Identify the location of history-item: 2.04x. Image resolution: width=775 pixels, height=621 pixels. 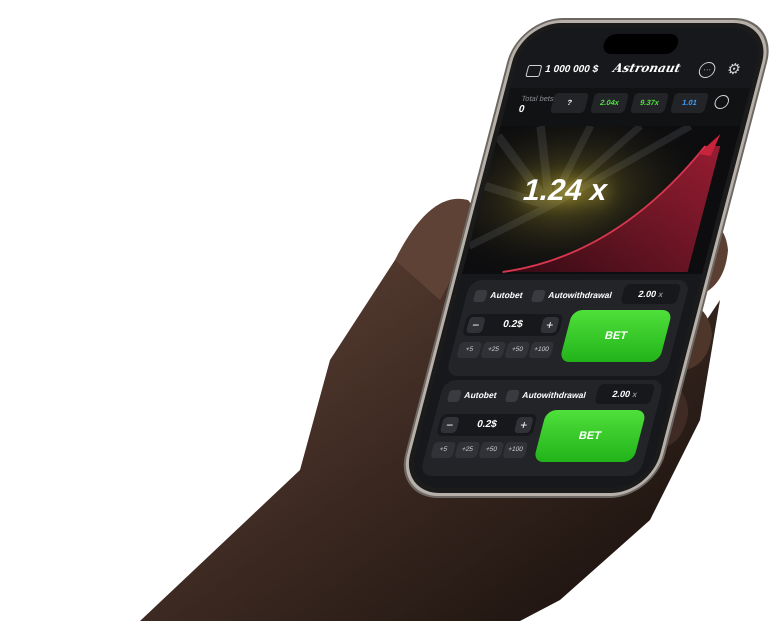
(609, 103).